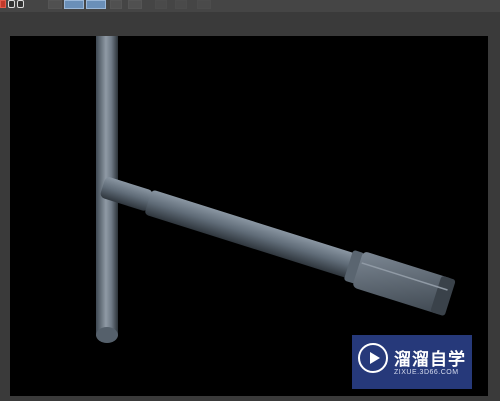 This screenshot has width=500, height=401. I want to click on watermark-title: 溜溜自学, so click(430, 360).